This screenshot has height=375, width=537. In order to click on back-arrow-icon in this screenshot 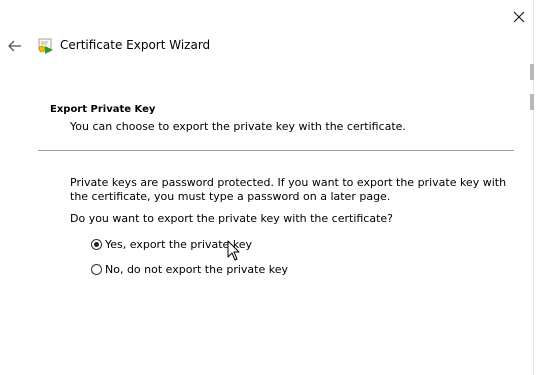, I will do `click(14, 46)`.